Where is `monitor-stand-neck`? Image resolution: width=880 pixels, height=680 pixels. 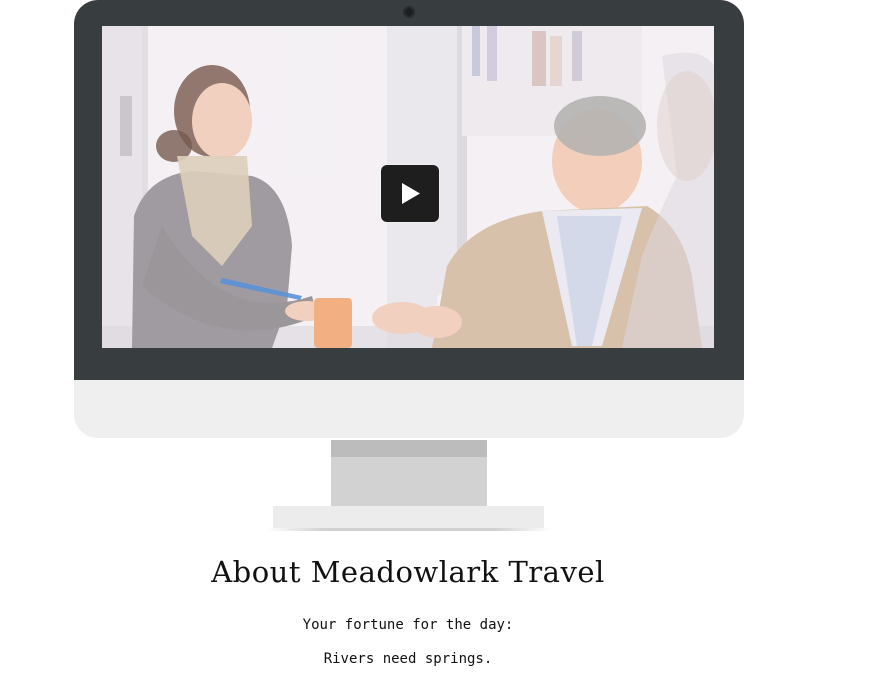 monitor-stand-neck is located at coordinates (409, 481).